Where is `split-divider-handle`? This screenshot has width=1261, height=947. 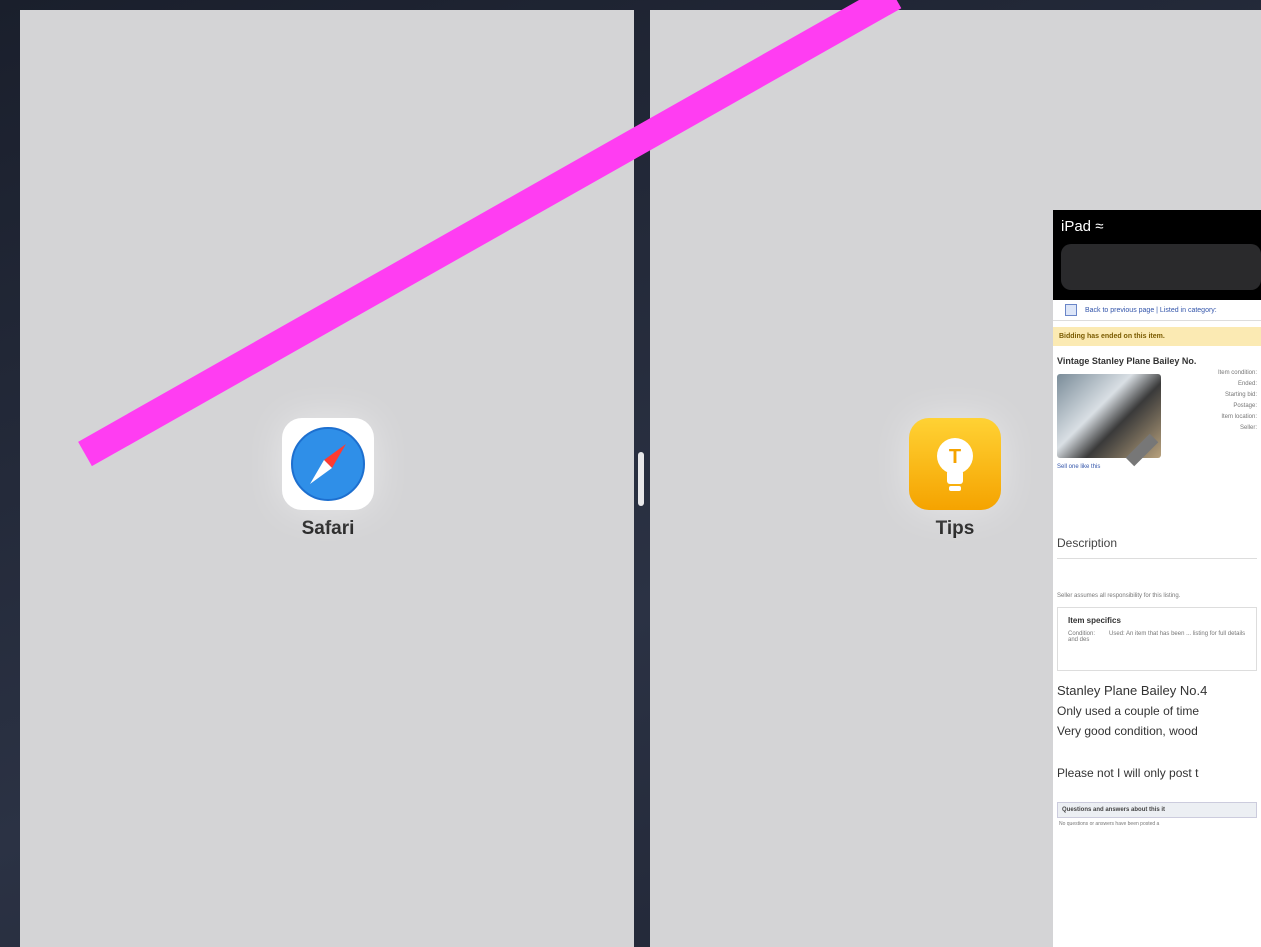 split-divider-handle is located at coordinates (641, 479).